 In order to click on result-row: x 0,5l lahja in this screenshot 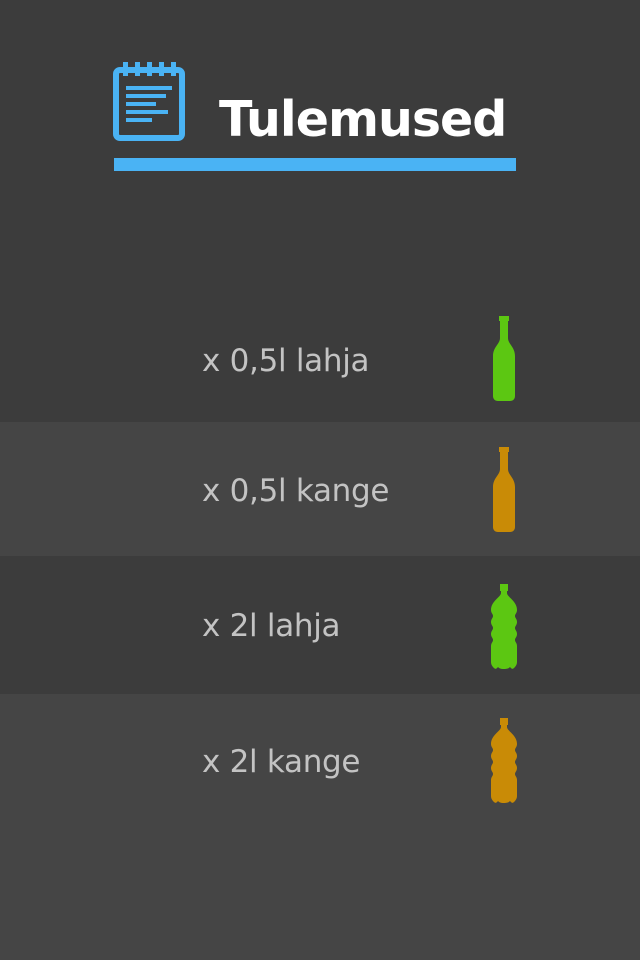, I will do `click(320, 356)`.